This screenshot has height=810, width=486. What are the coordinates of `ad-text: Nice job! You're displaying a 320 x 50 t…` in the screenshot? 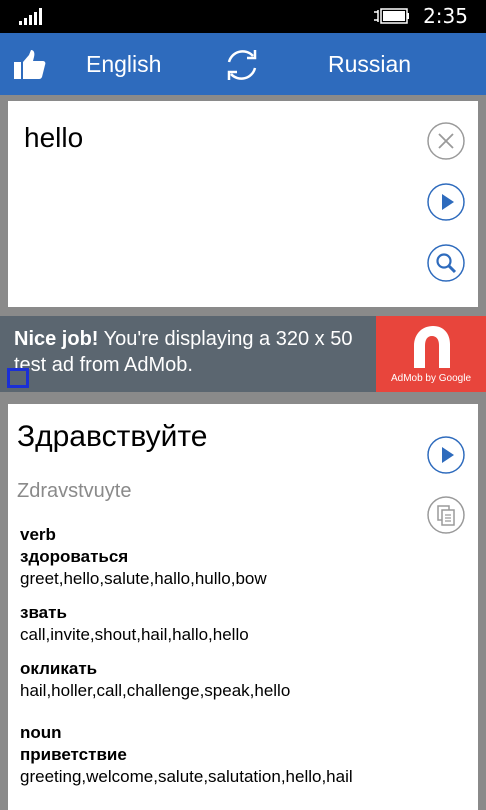 It's located at (189, 352).